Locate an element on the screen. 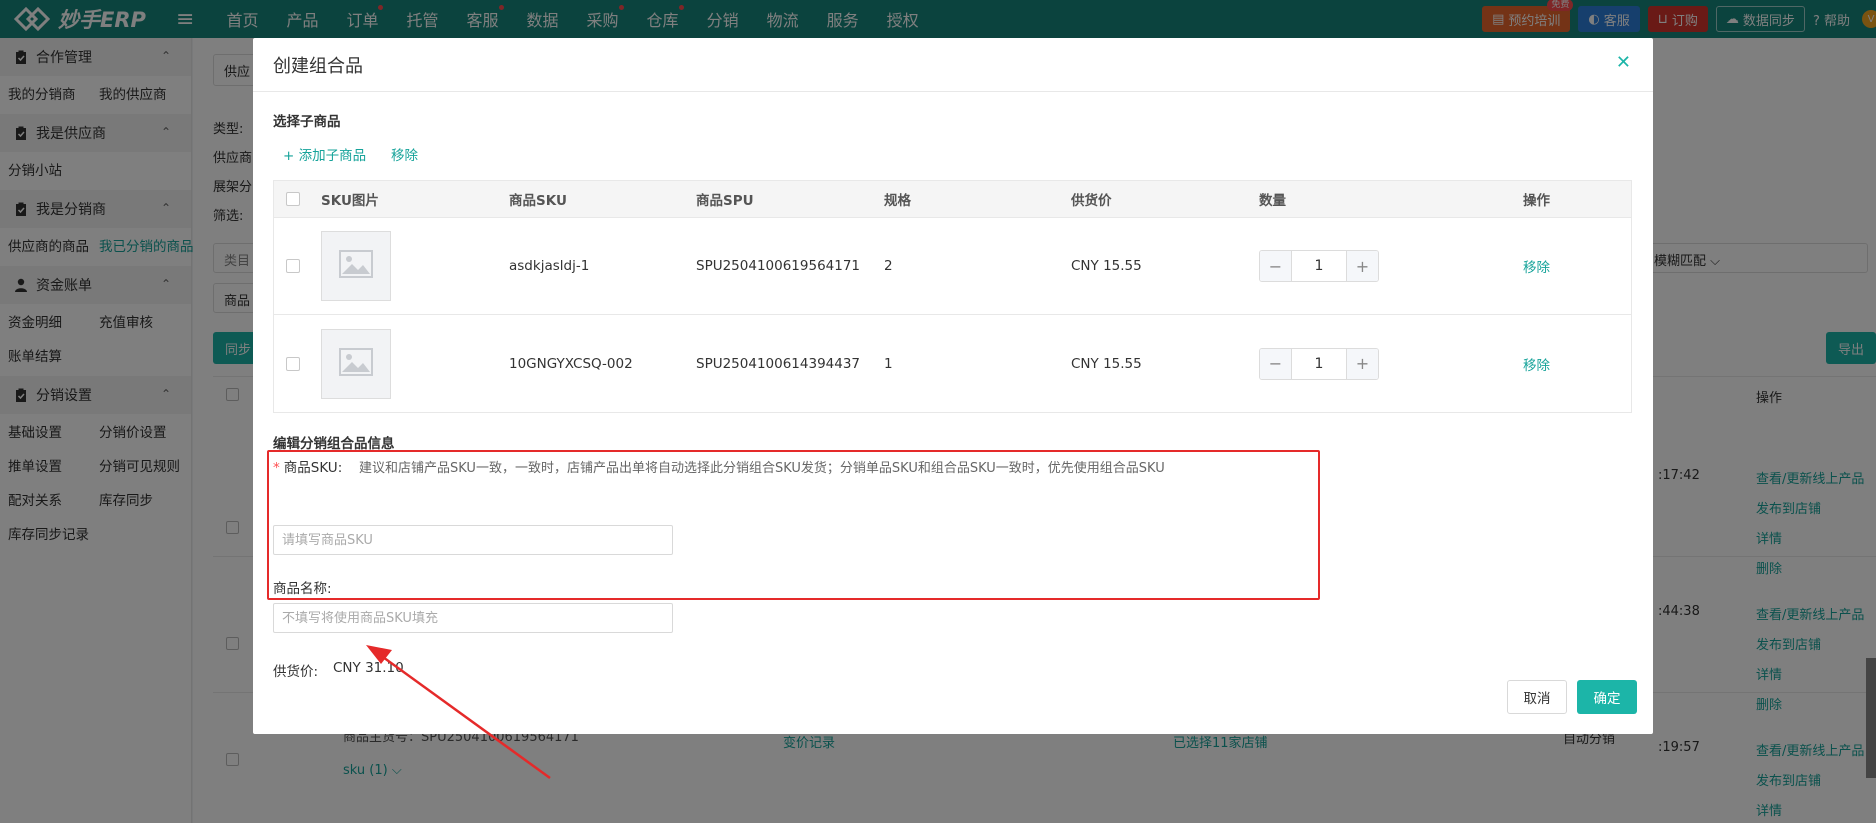 The width and height of the screenshot is (1876, 823). column-header: 商品SKU is located at coordinates (538, 201).